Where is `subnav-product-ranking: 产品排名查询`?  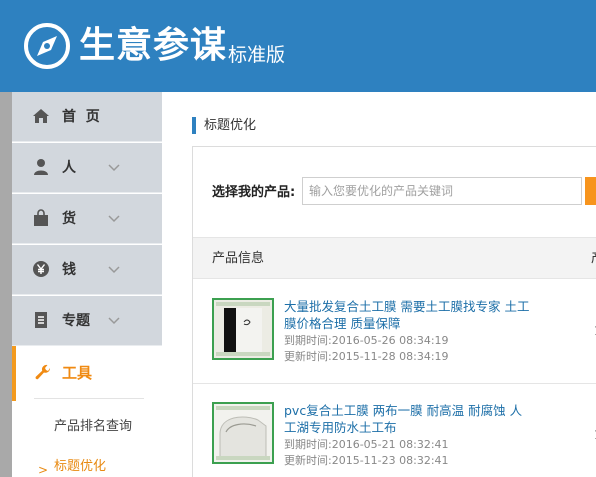 subnav-product-ranking: 产品排名查询 is located at coordinates (93, 427).